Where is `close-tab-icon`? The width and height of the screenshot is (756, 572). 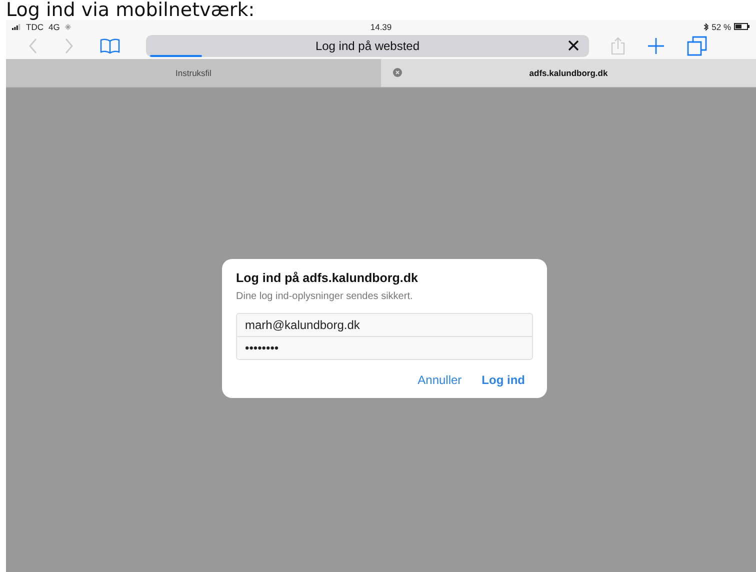
close-tab-icon is located at coordinates (397, 72).